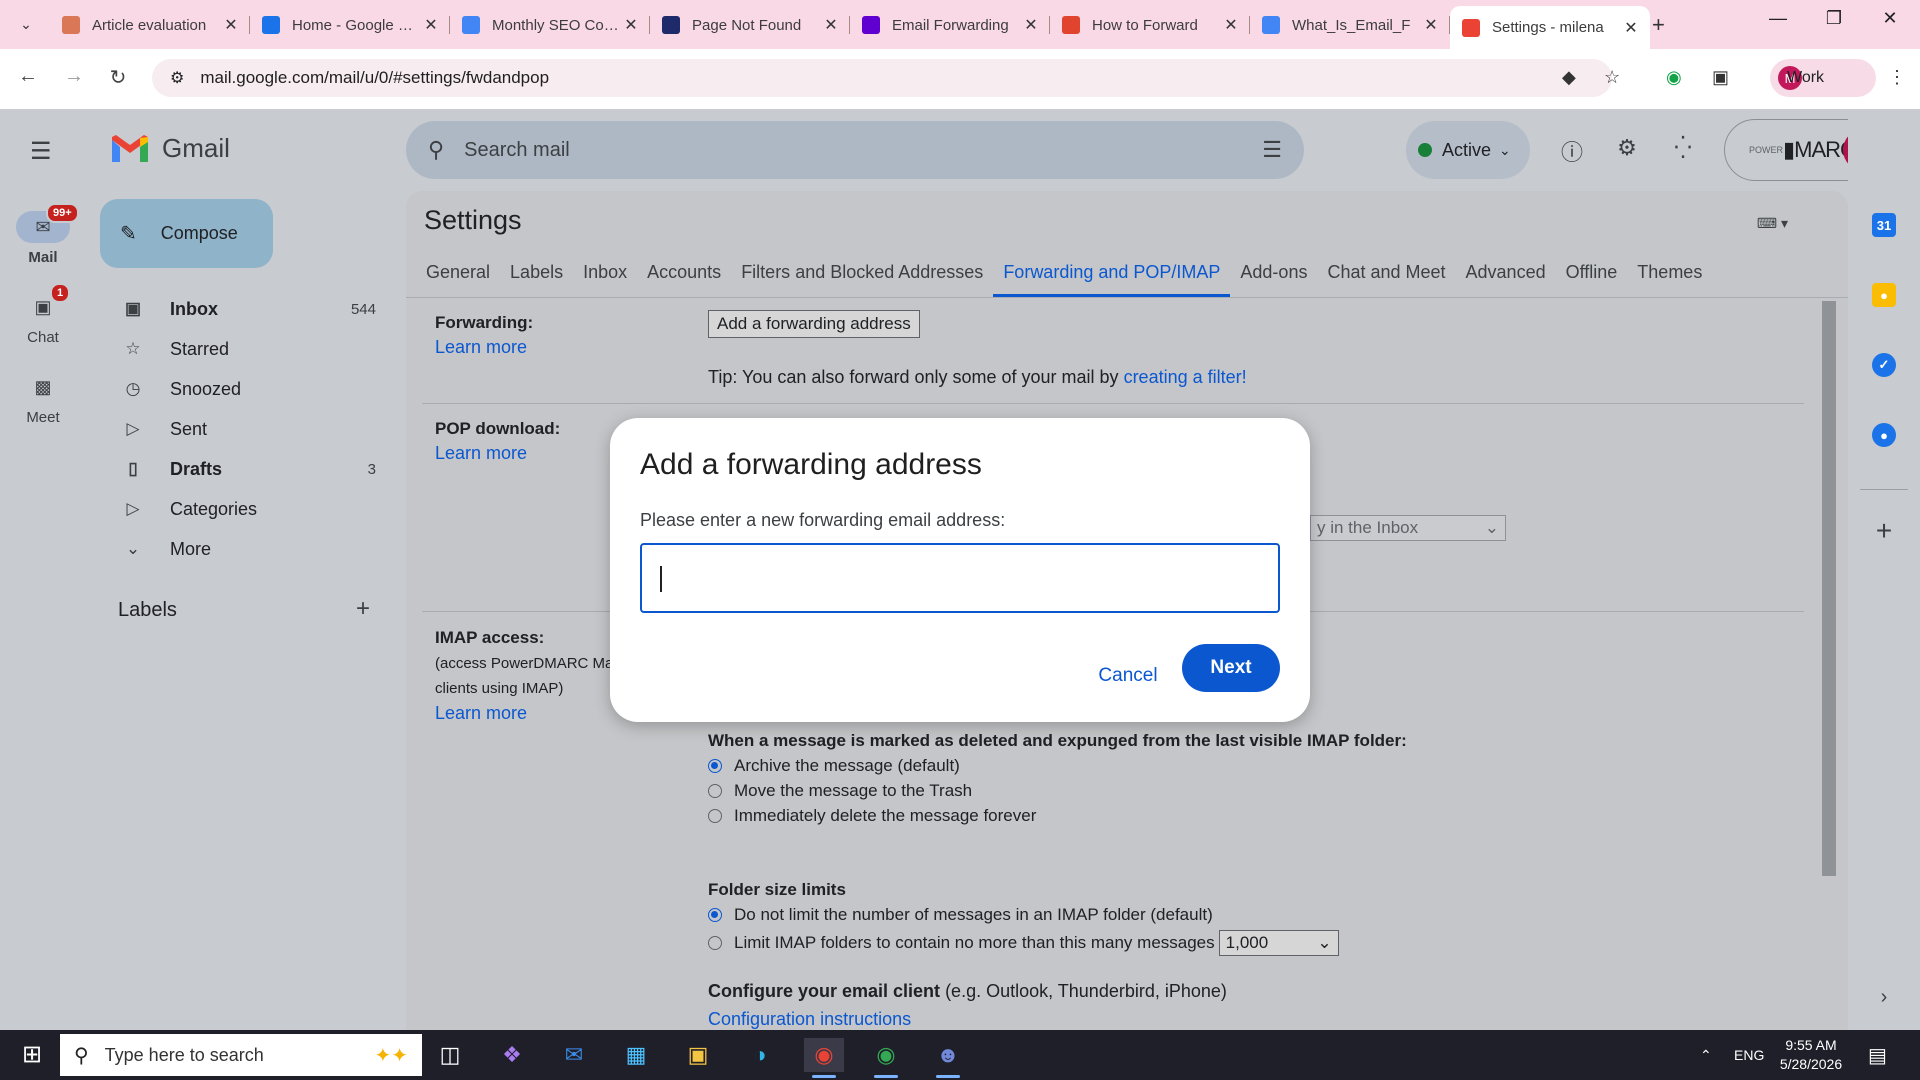 The height and width of the screenshot is (1080, 1920). What do you see at coordinates (512, 1055) in the screenshot?
I see `copilot-icon: ❖` at bounding box center [512, 1055].